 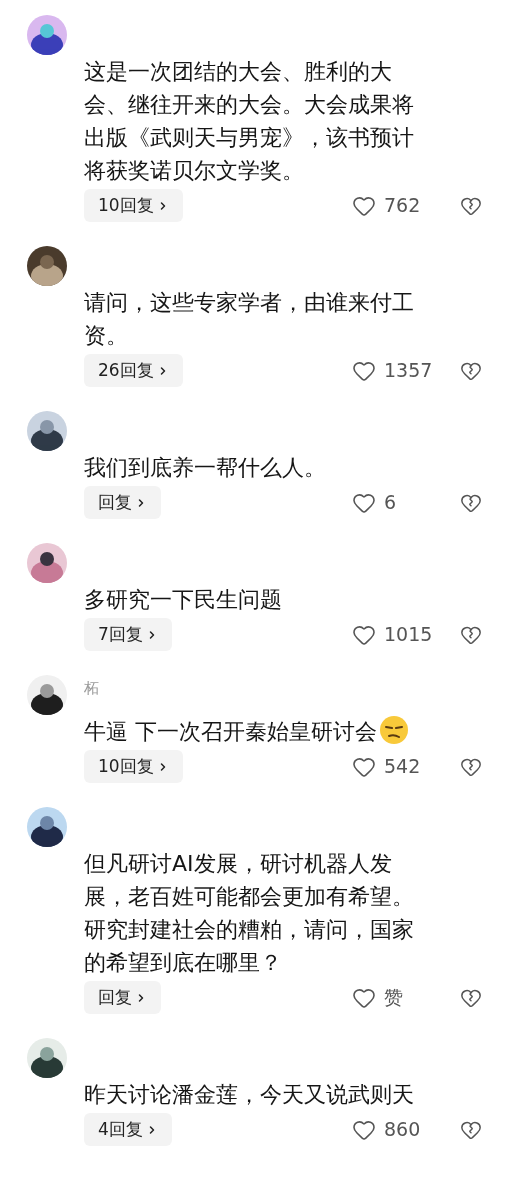 What do you see at coordinates (249, 121) in the screenshot?
I see `comment-text: 这是一次团结的大会、胜利的大会、继往开来的大会。大会成果将出版《武则天与男宠》，该书预计将获奖诺贝尔文学奖。` at bounding box center [249, 121].